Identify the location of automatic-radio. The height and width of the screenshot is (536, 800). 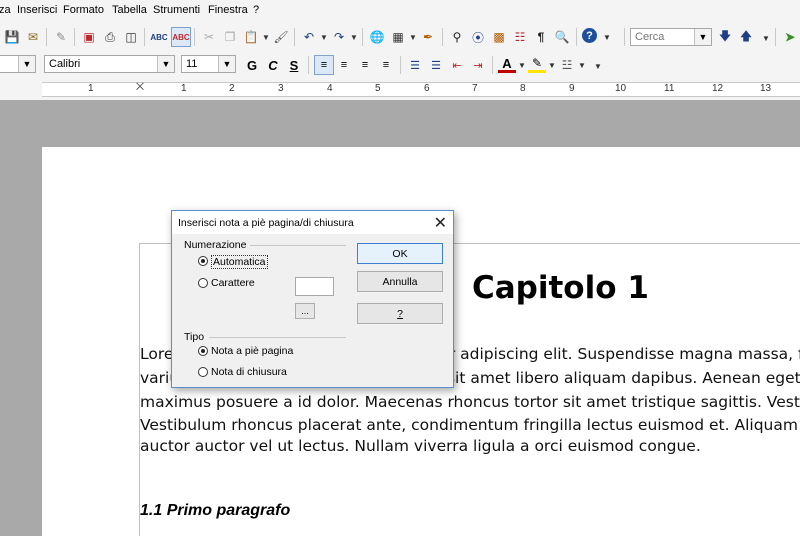
(203, 261).